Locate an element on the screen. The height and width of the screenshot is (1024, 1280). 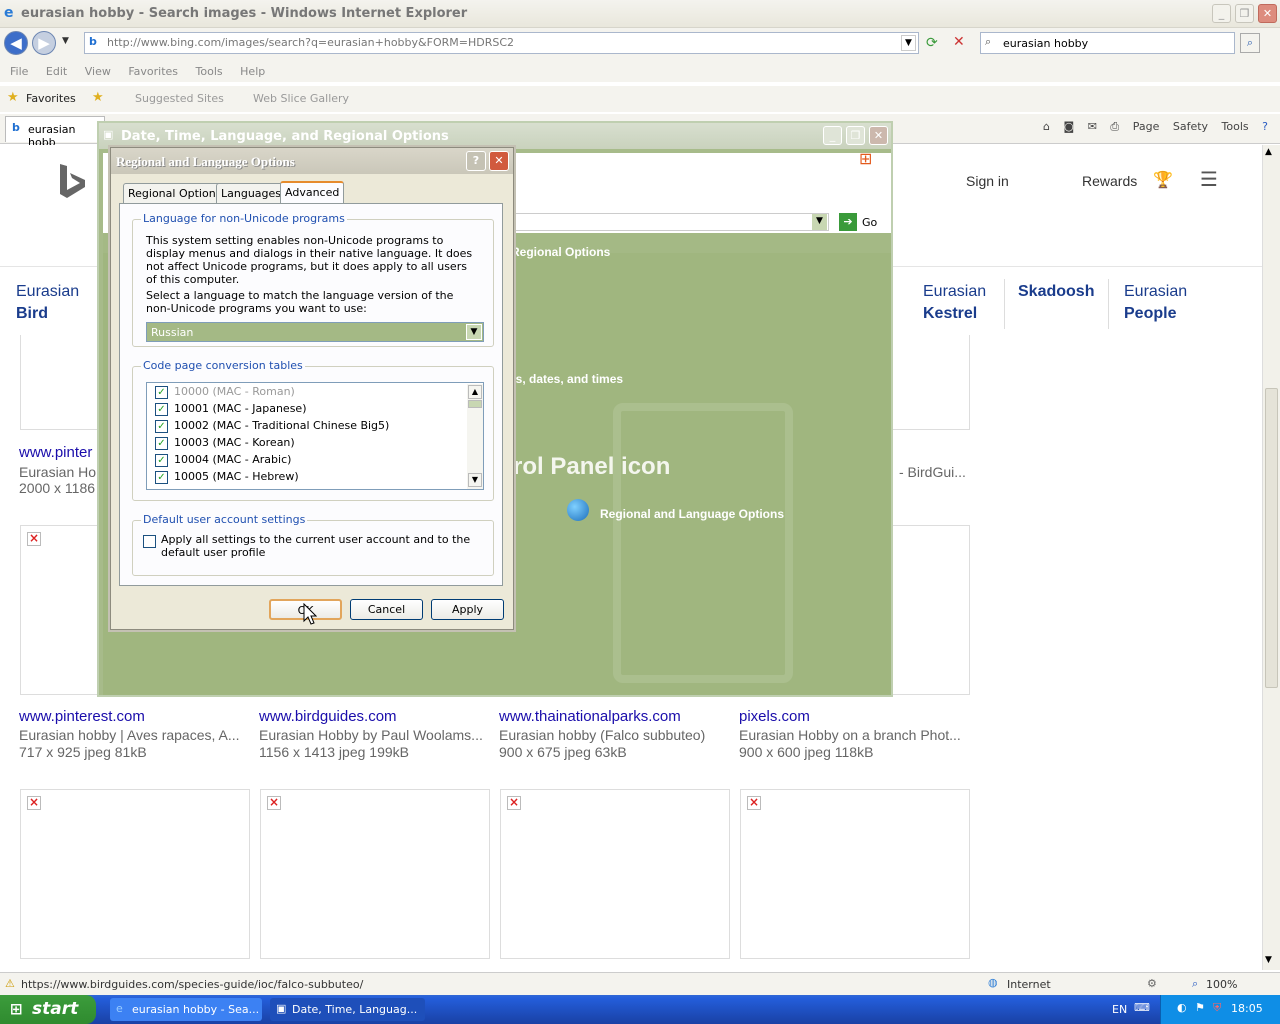
cp-close-button: ✕ is located at coordinates (878, 135).